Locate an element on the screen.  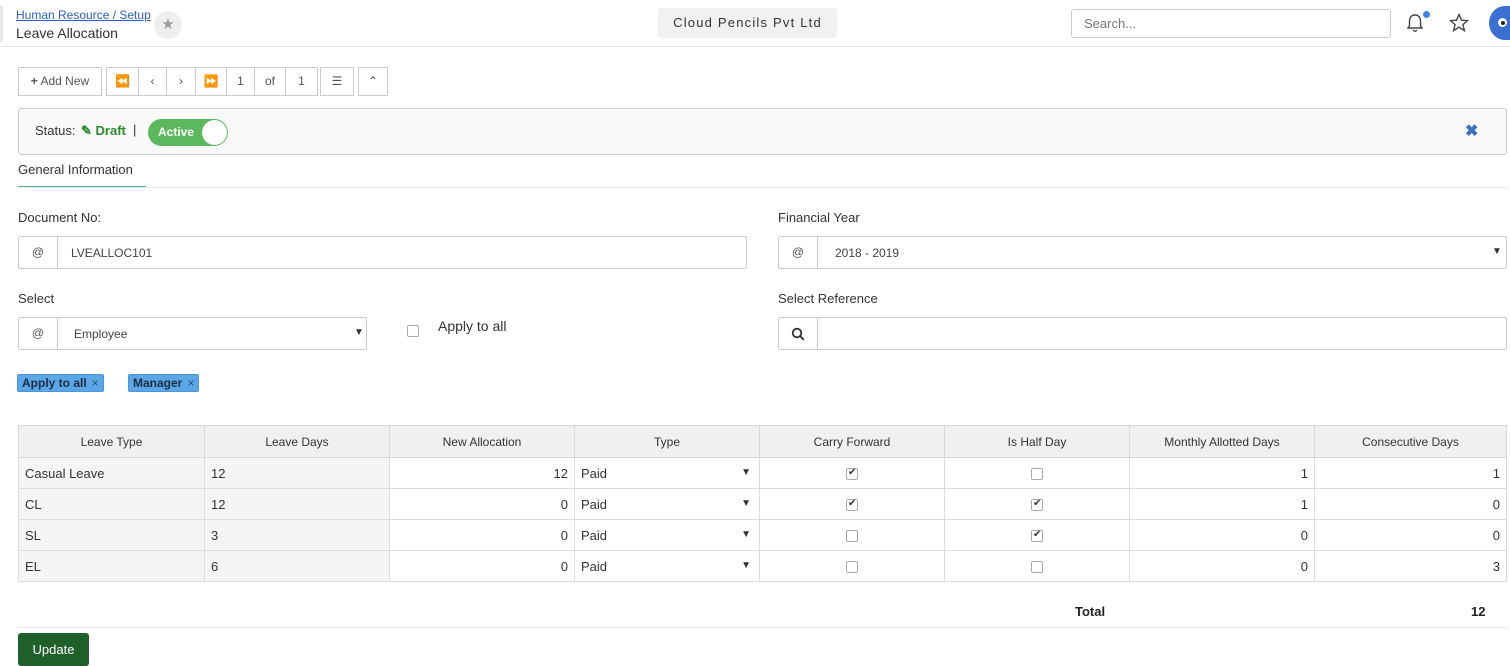
tag-label: Apply to all is located at coordinates (54, 383).